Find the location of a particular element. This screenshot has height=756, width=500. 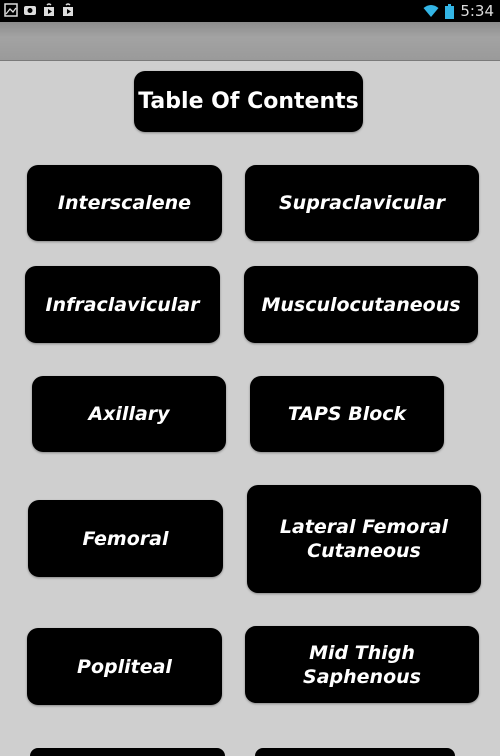

musculocutaneous-button: Musculocutaneous is located at coordinates (361, 304).